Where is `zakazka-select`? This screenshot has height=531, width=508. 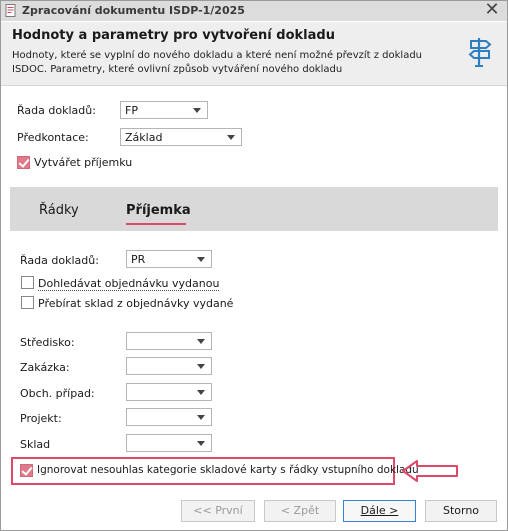
zakazka-select is located at coordinates (169, 366).